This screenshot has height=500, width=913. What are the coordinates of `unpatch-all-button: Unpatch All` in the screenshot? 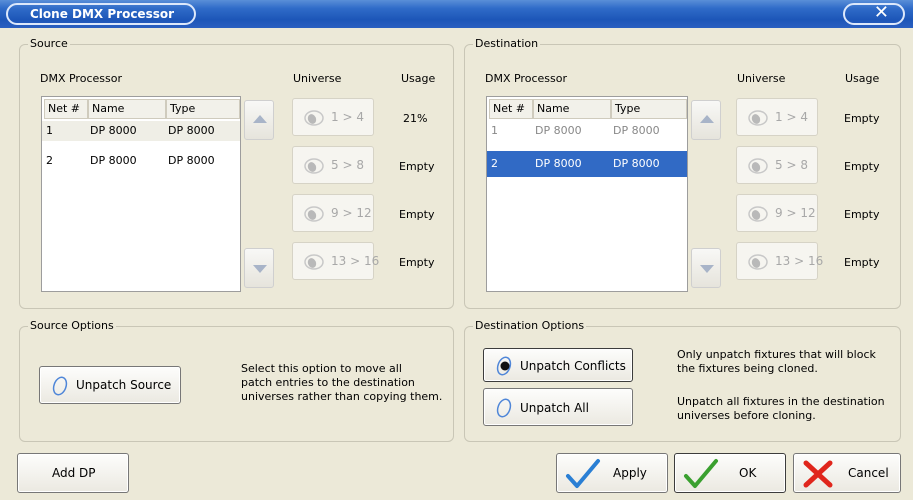 It's located at (558, 407).